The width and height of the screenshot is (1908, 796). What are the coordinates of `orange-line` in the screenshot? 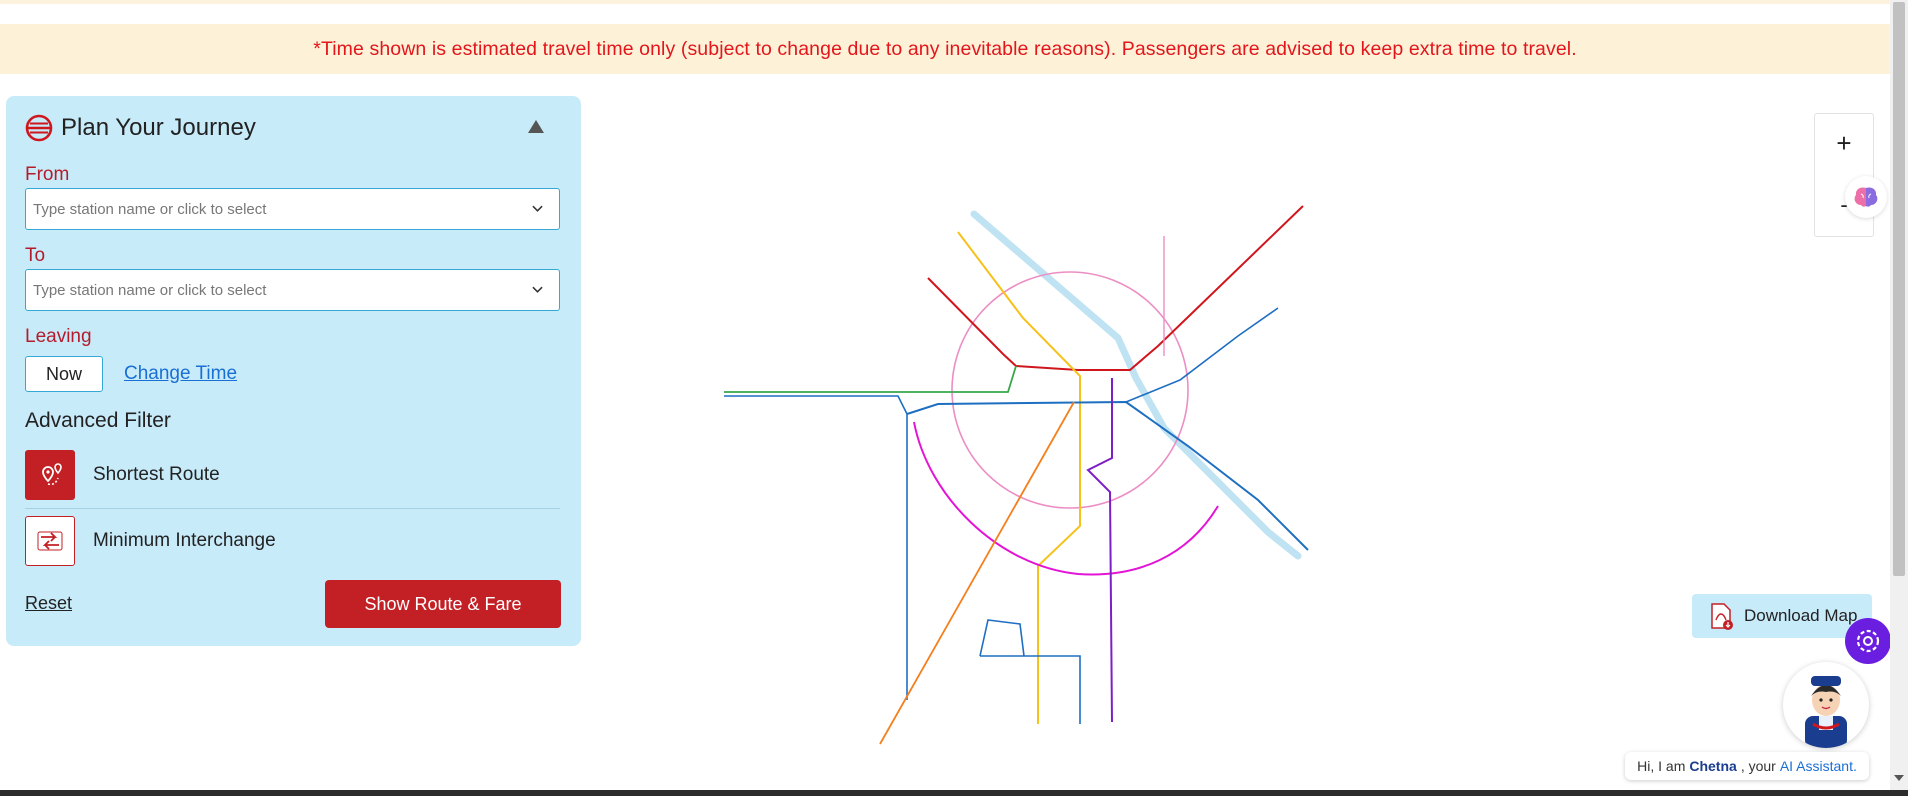 It's located at (977, 573).